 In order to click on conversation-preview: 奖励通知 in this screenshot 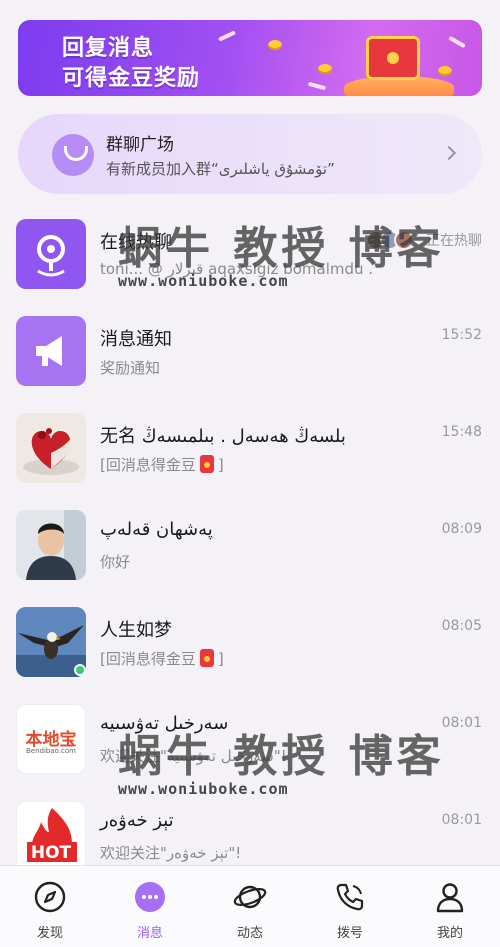, I will do `click(130, 368)`.